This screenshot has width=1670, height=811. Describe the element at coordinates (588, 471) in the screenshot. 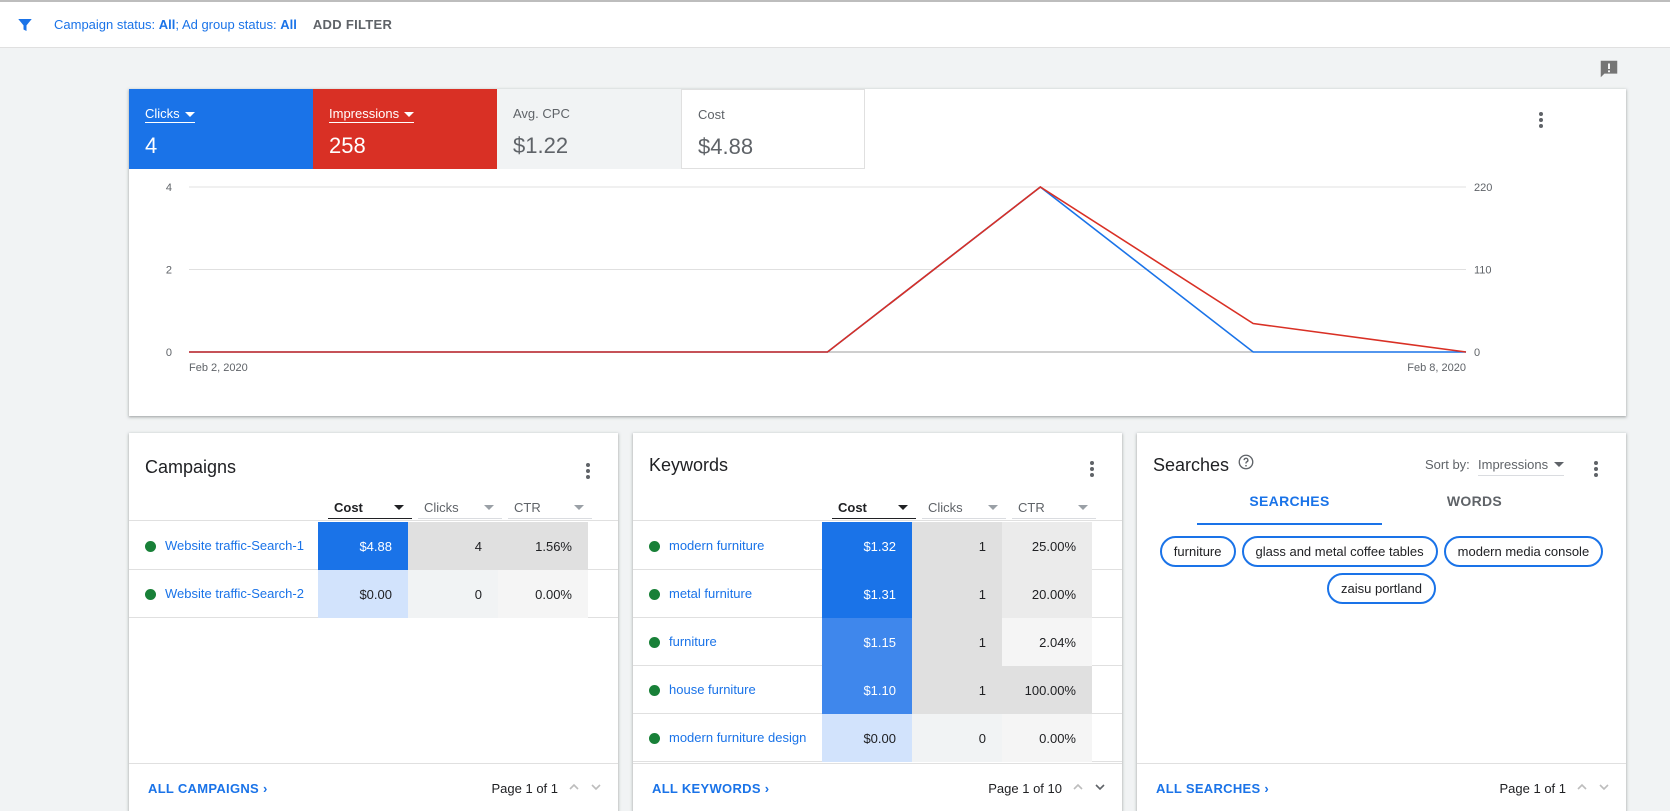

I see `campaigns-more-icon` at that location.